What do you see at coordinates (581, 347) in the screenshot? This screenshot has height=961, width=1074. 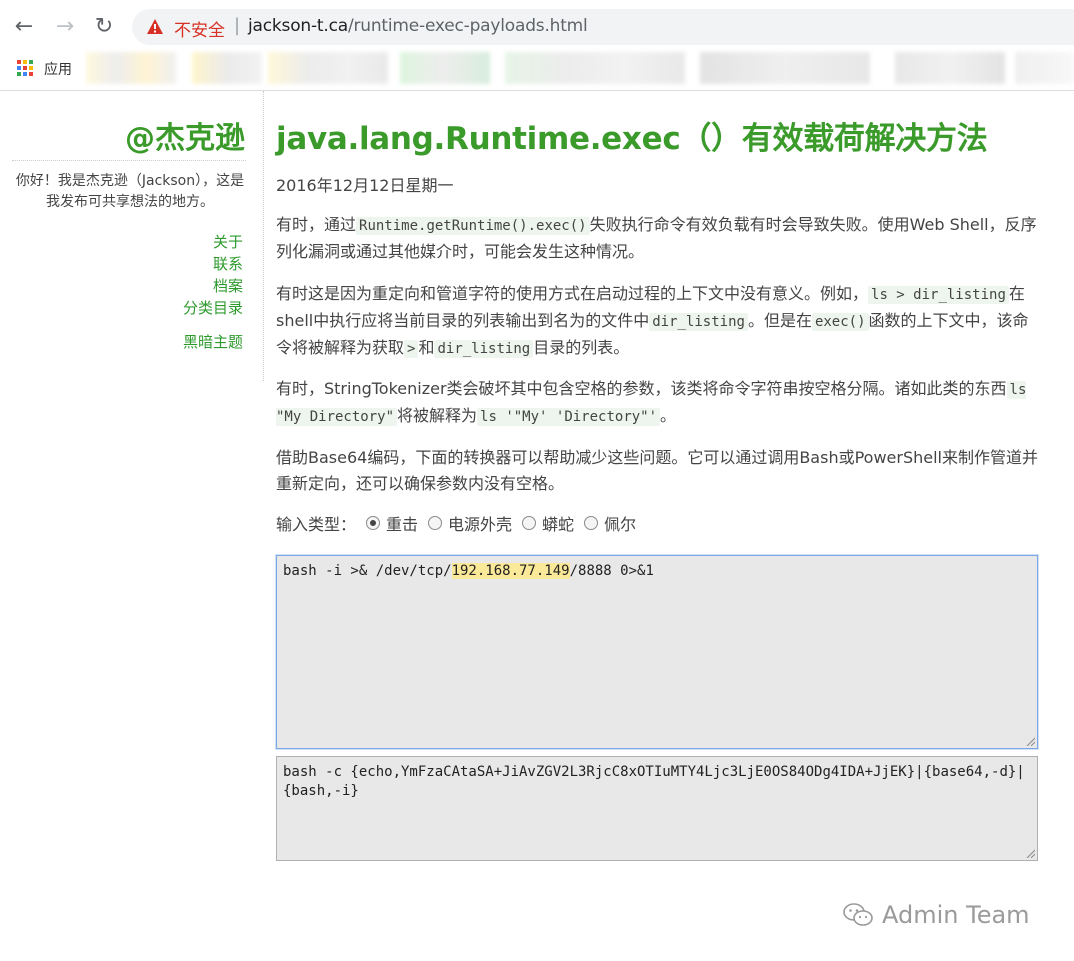 I see `text-run: 目录的列表。` at bounding box center [581, 347].